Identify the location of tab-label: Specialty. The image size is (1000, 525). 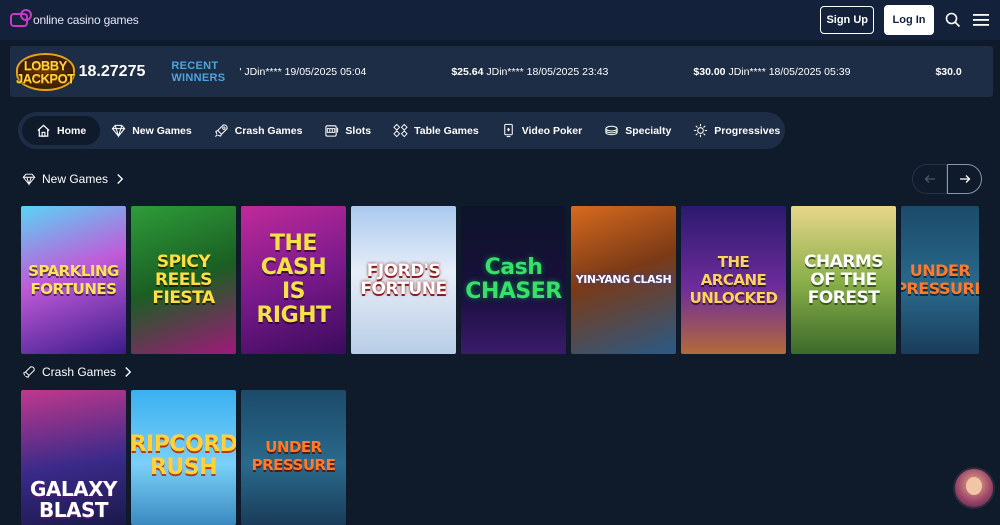
(648, 130).